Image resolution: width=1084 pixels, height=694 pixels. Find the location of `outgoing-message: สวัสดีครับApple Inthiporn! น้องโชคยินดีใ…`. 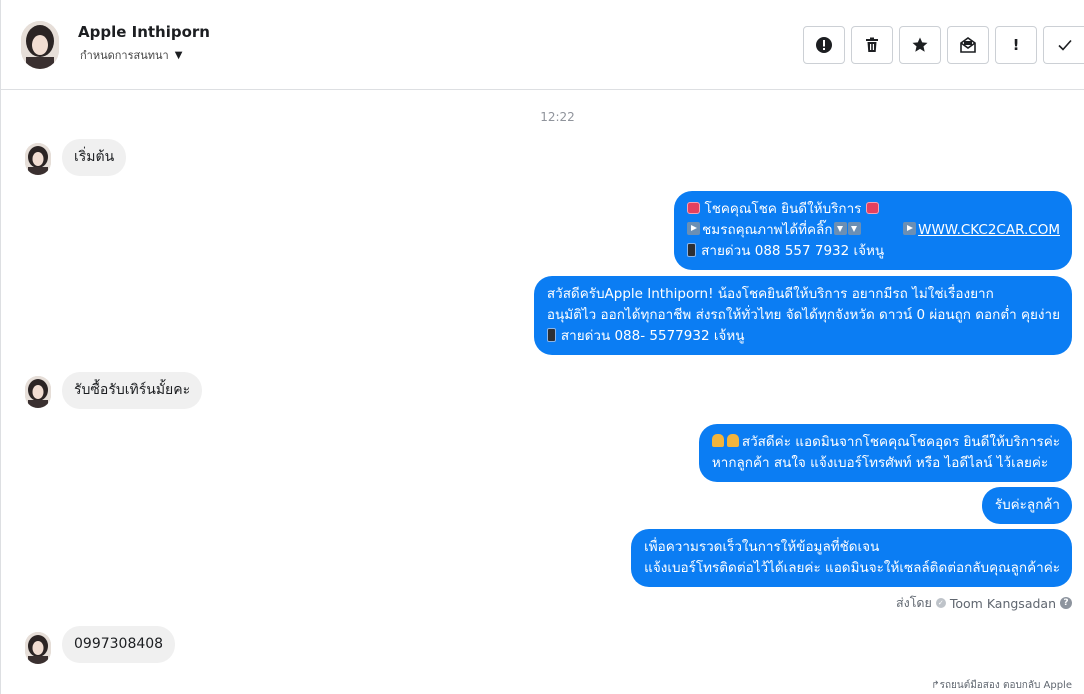

outgoing-message: สวัสดีครับApple Inthiporn! น้องโชคยินดีใ… is located at coordinates (802, 315).